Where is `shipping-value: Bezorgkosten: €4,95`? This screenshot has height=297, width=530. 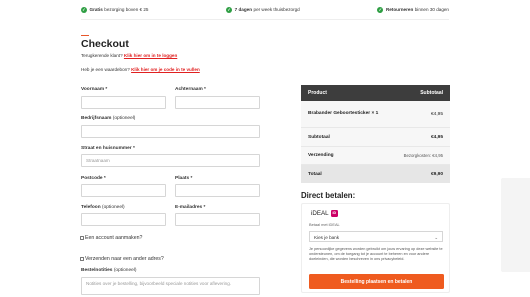
shipping-value: Bezorgkosten: €4,95 is located at coordinates (423, 155).